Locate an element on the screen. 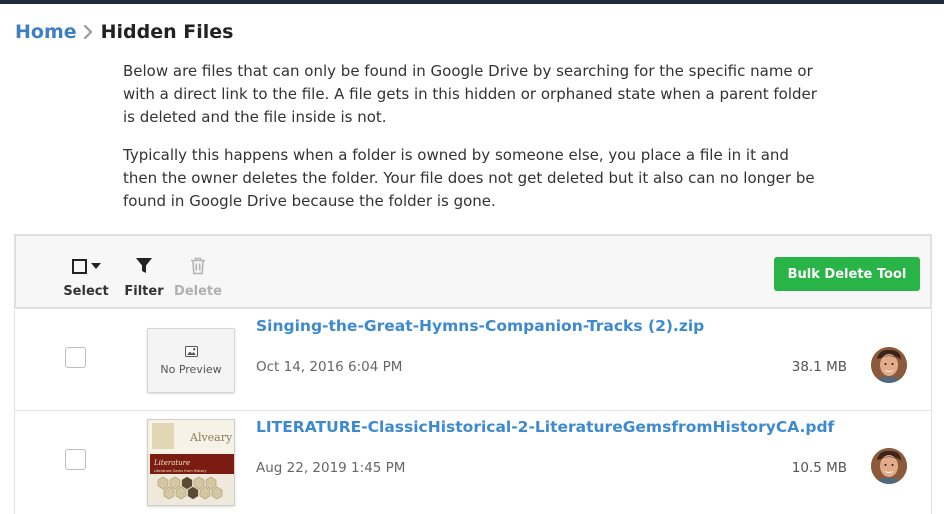 The image size is (944, 514). file-date: Aug 22, 2019 1:45 PM is located at coordinates (331, 468).